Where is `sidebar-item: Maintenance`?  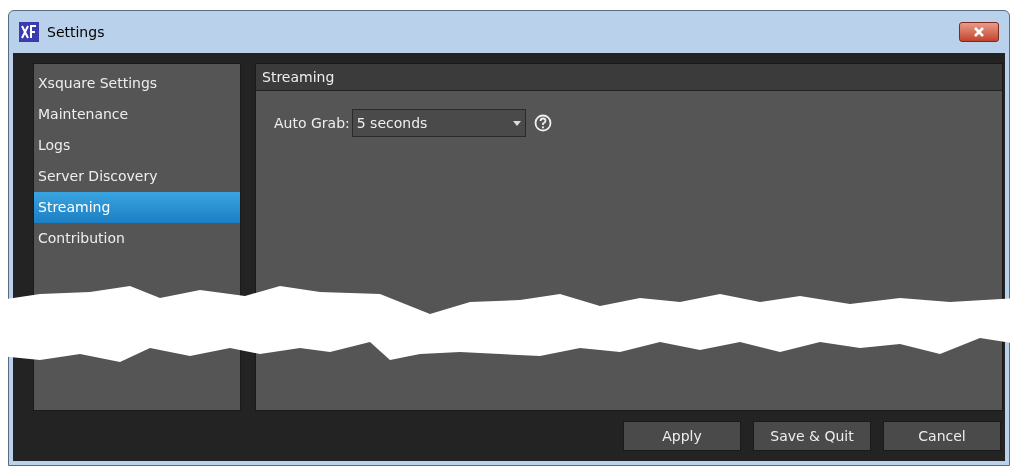 sidebar-item: Maintenance is located at coordinates (137, 114).